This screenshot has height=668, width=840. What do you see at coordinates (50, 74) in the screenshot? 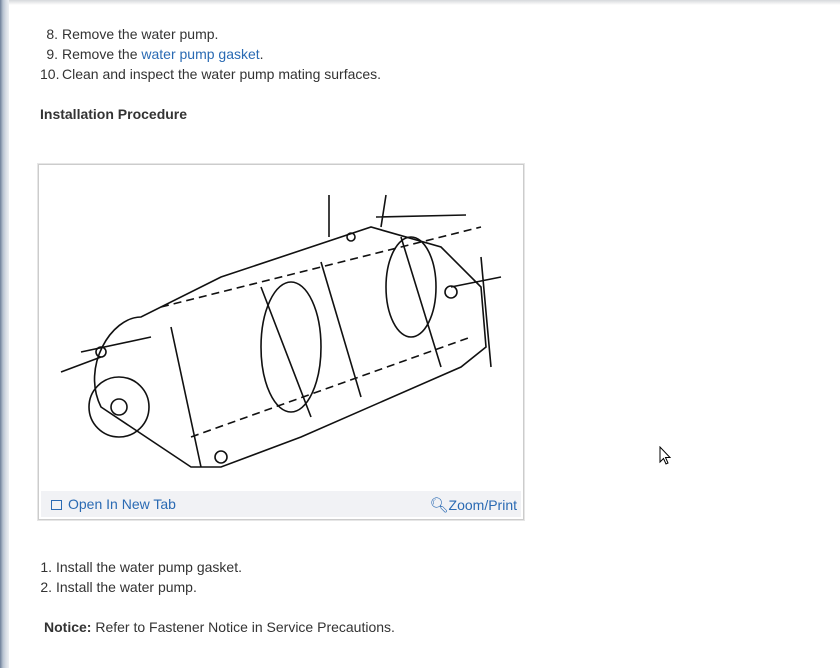
I see `step-number: 10.` at bounding box center [50, 74].